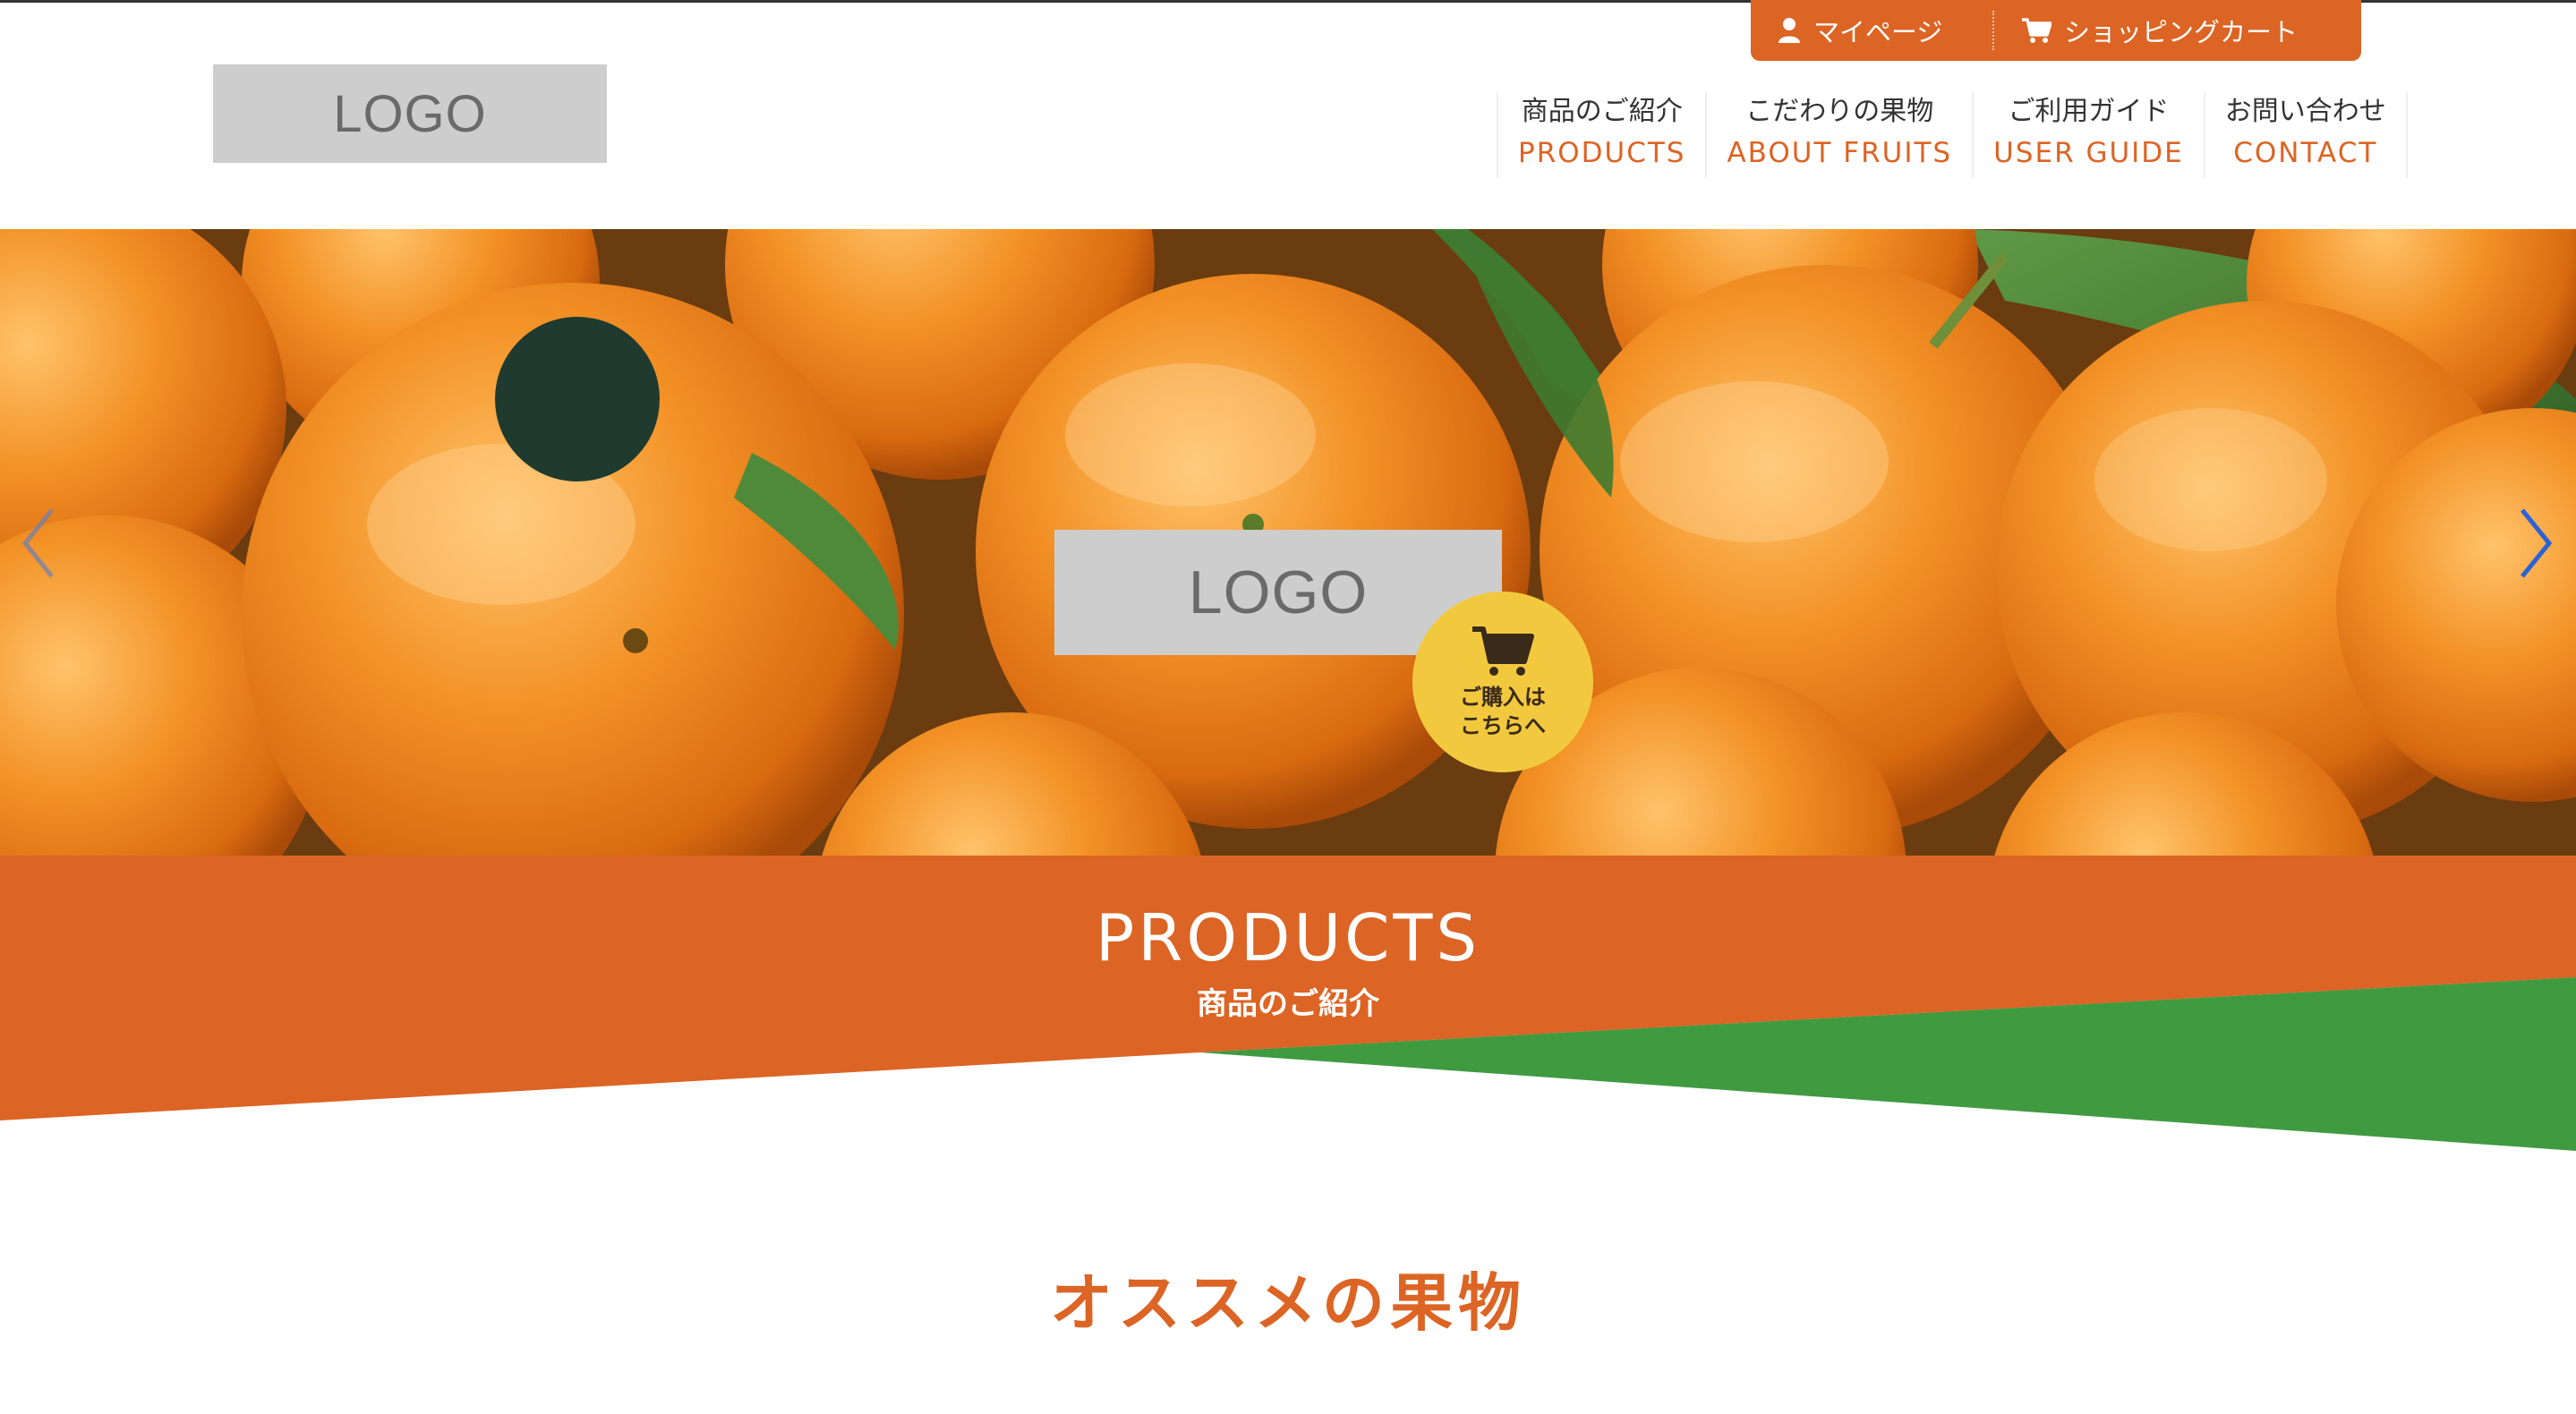  What do you see at coordinates (1288, 1303) in the screenshot?
I see `recommended-heading: オススメの果物` at bounding box center [1288, 1303].